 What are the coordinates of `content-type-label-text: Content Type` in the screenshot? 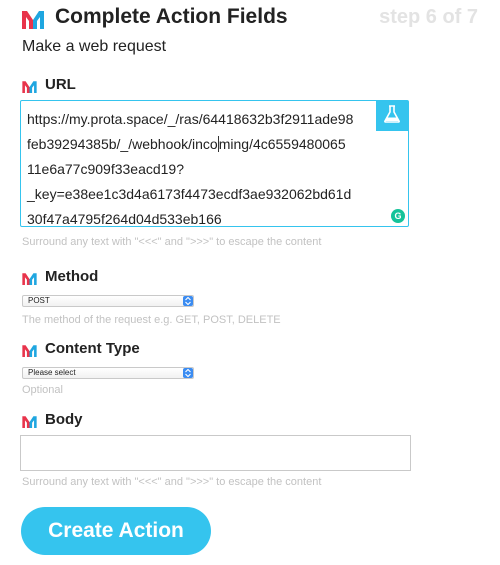 It's located at (92, 348).